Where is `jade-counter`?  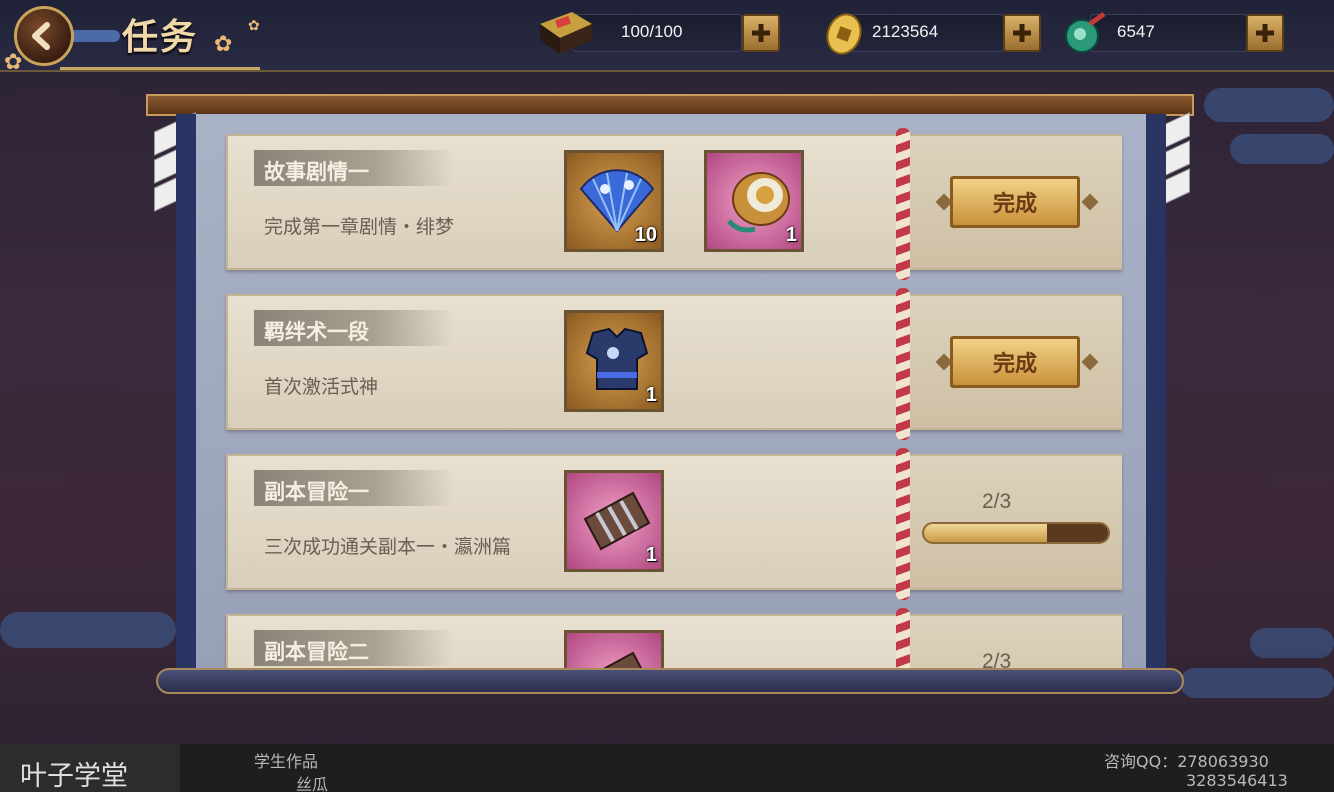
jade-counter is located at coordinates (1169, 33).